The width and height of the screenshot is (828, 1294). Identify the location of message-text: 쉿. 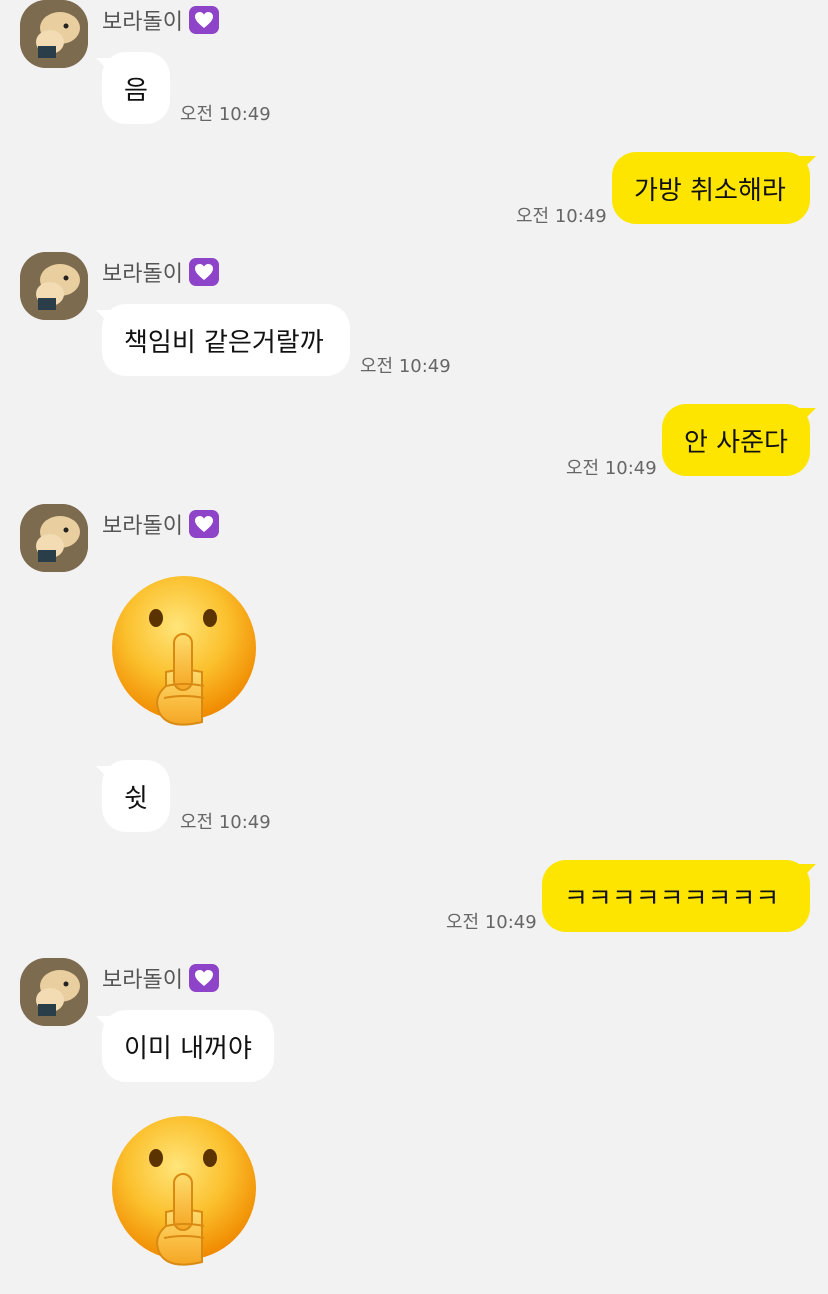
(136, 798).